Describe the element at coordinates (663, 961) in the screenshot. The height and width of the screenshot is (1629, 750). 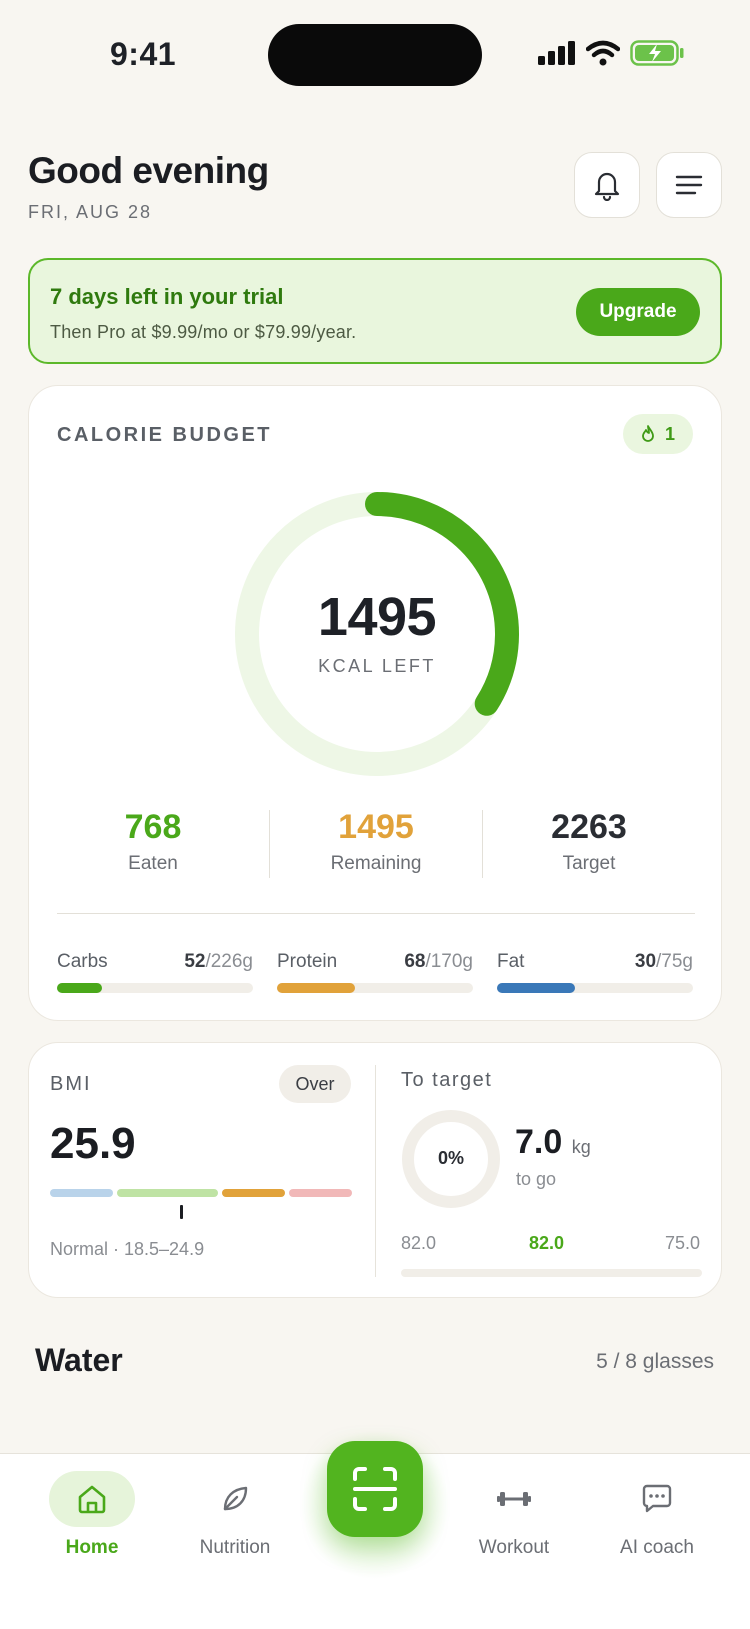
I see `macro-value: 30/75g` at that location.